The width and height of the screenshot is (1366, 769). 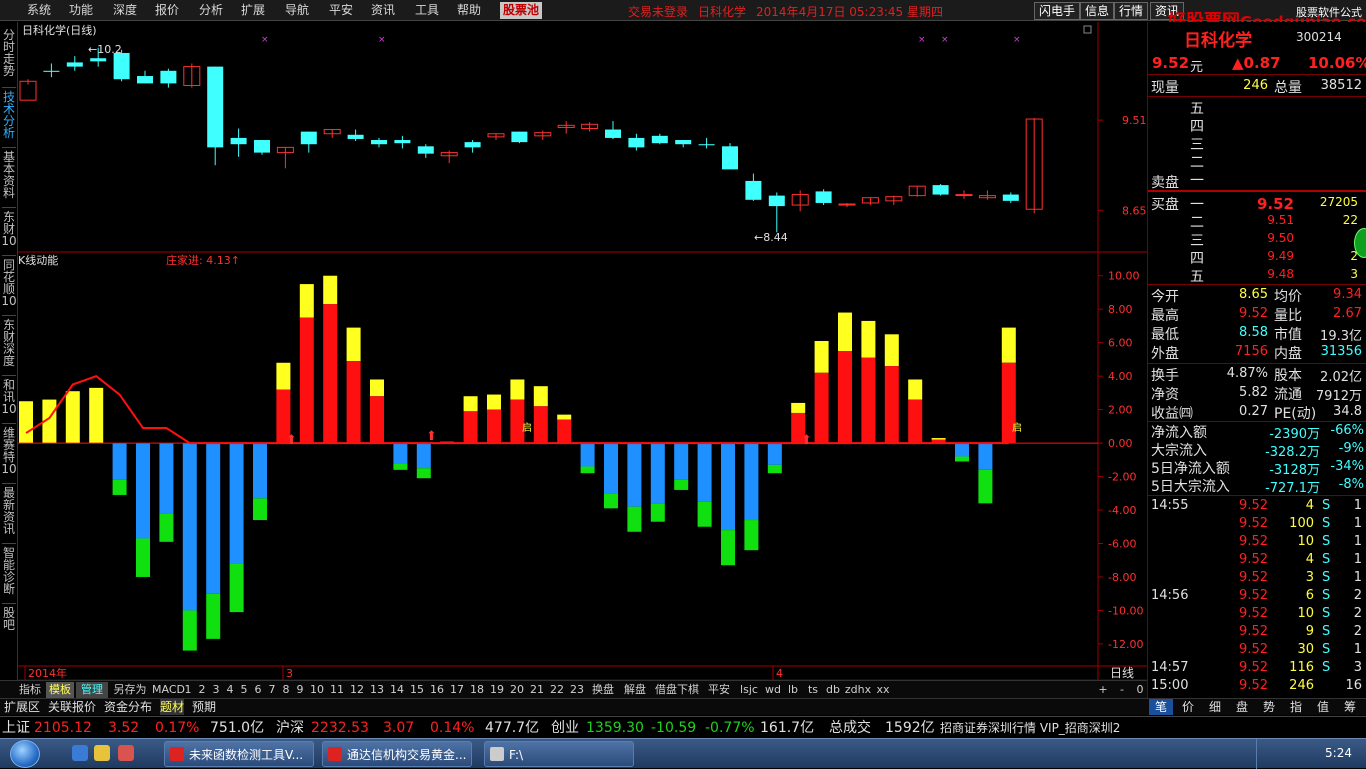 What do you see at coordinates (337, 690) in the screenshot?
I see `indicator-tab: 11` at bounding box center [337, 690].